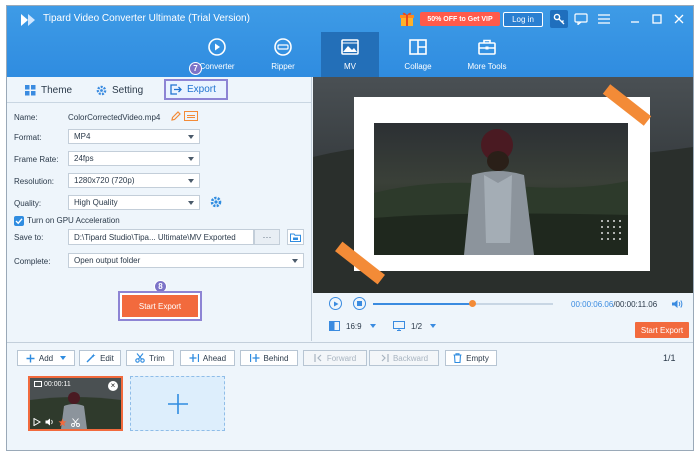  I want to click on subtab-setting: Setting, so click(119, 90).